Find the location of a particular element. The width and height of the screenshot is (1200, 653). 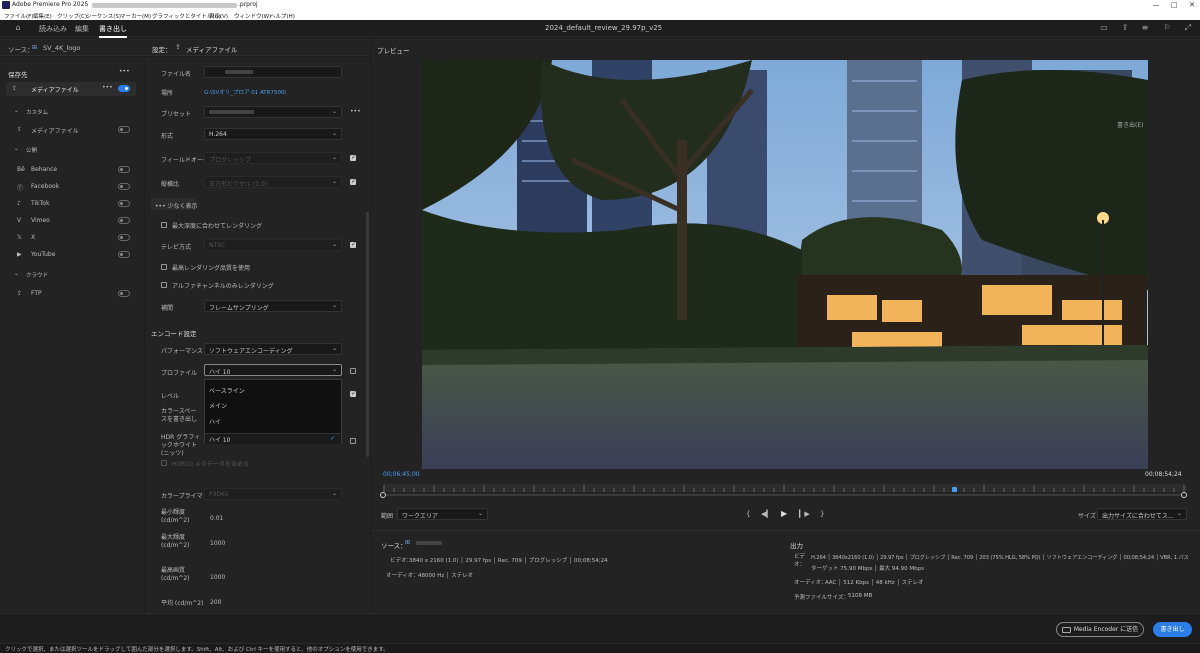

profile-option-baseline: ベースライン is located at coordinates (227, 390).